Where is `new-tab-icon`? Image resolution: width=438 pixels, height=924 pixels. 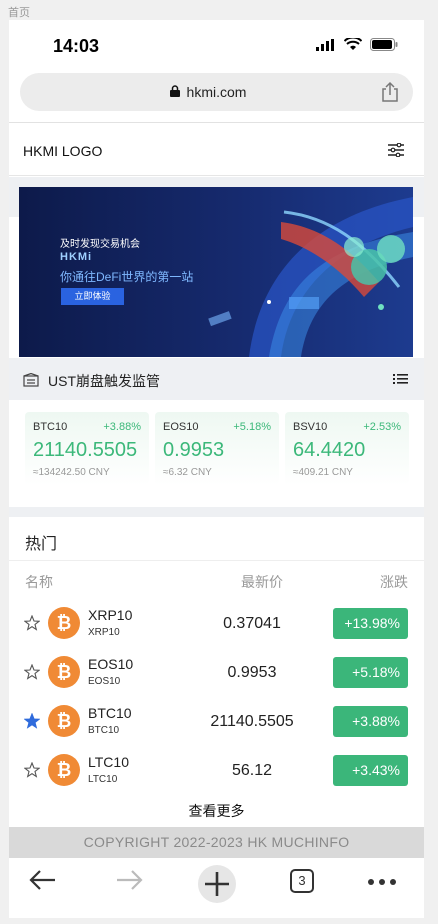
new-tab-icon is located at coordinates (217, 884).